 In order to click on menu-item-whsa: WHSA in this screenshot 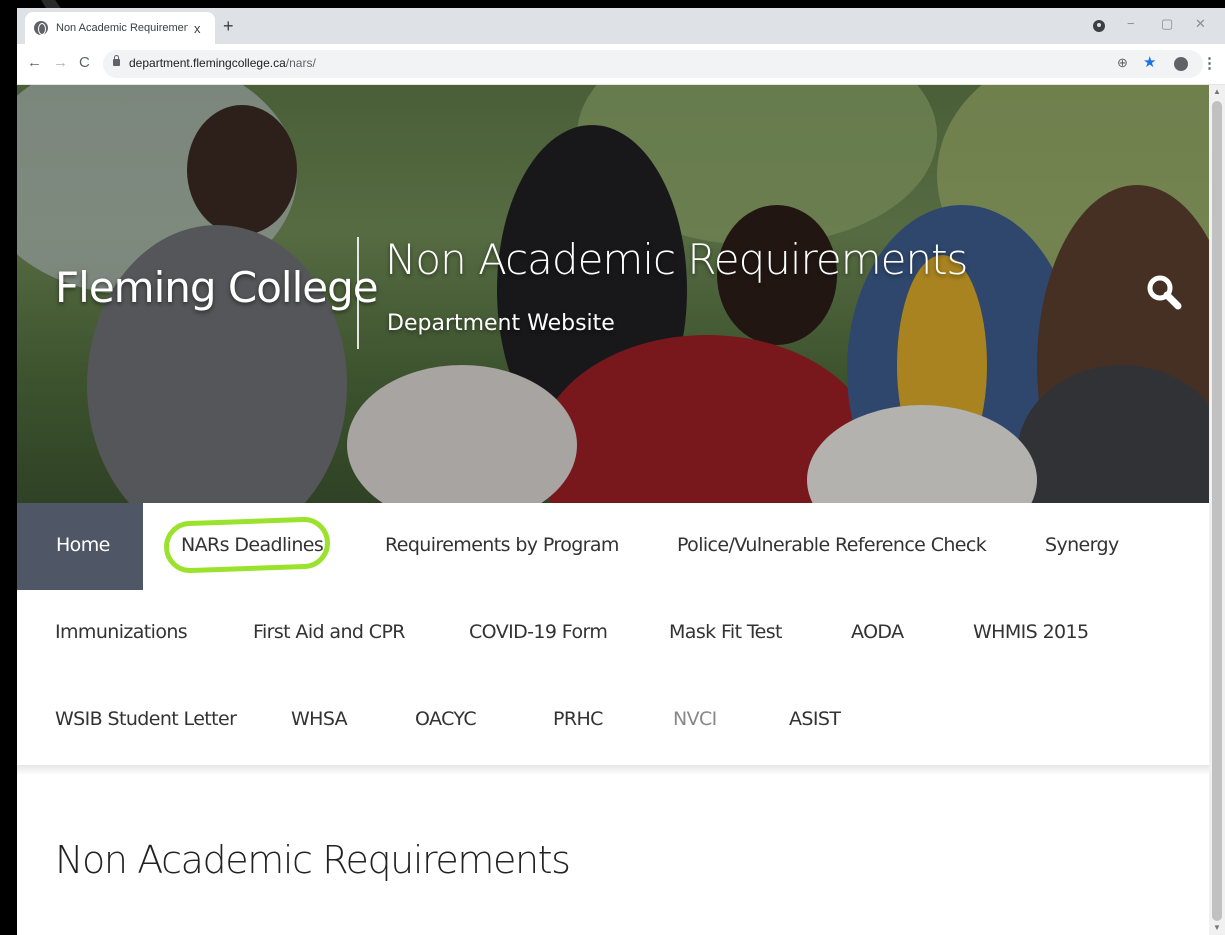, I will do `click(319, 719)`.